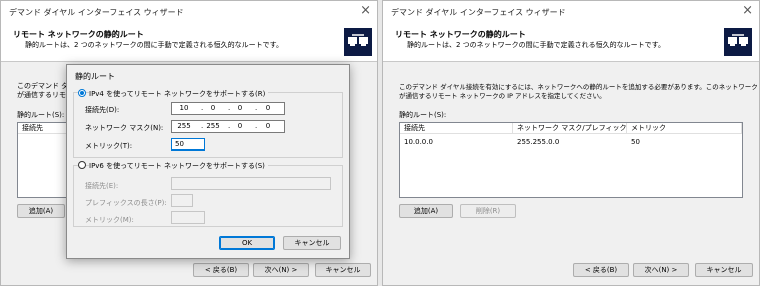  What do you see at coordinates (188, 217) in the screenshot?
I see `ipv6-metric-field` at bounding box center [188, 217].